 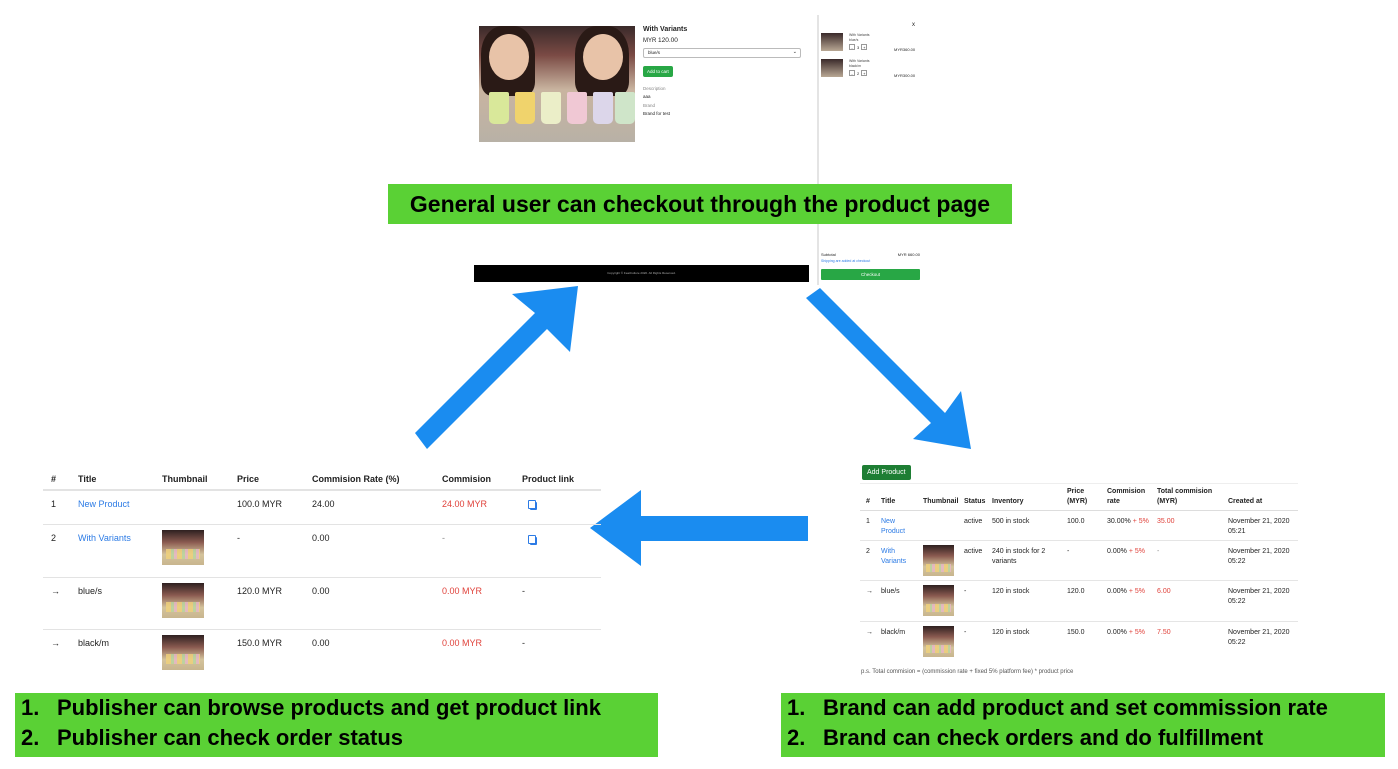 I want to click on price-value: 120.00, so click(x=668, y=40).